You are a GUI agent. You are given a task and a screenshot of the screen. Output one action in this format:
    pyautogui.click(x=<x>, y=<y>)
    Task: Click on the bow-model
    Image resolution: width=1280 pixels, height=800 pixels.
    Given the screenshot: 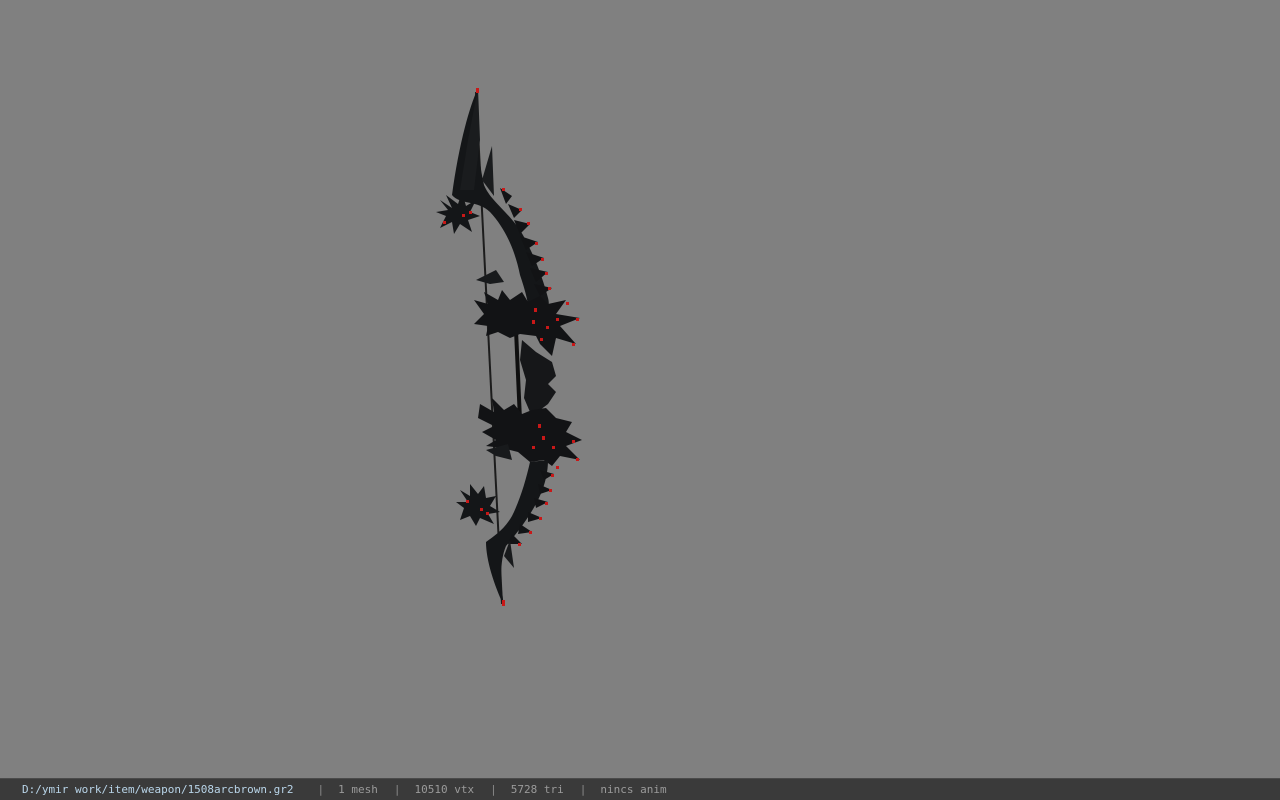 What is the action you would take?
    pyautogui.click(x=509, y=347)
    